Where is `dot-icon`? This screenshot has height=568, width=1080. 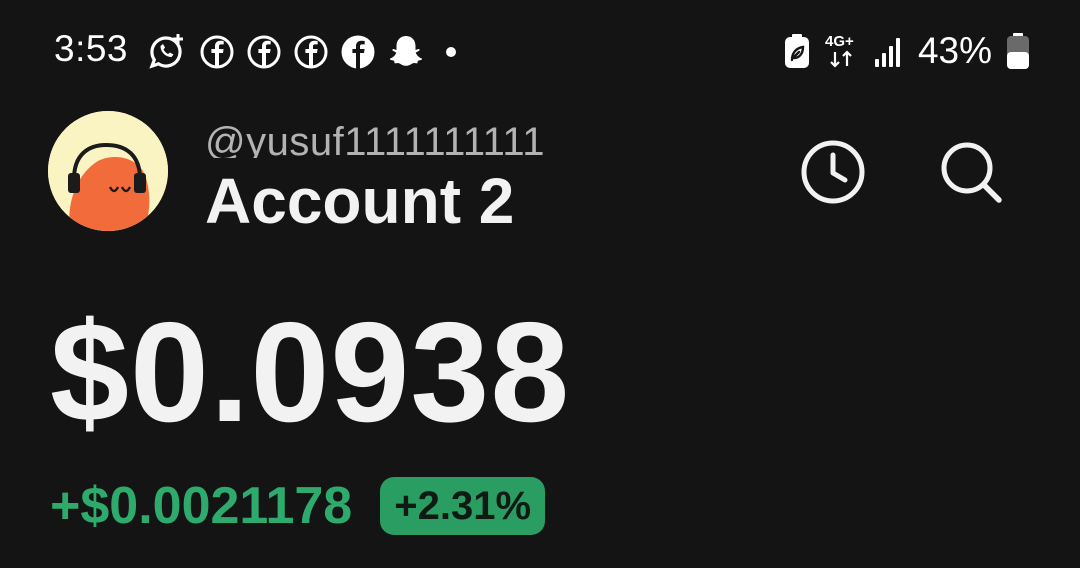 dot-icon is located at coordinates (451, 52).